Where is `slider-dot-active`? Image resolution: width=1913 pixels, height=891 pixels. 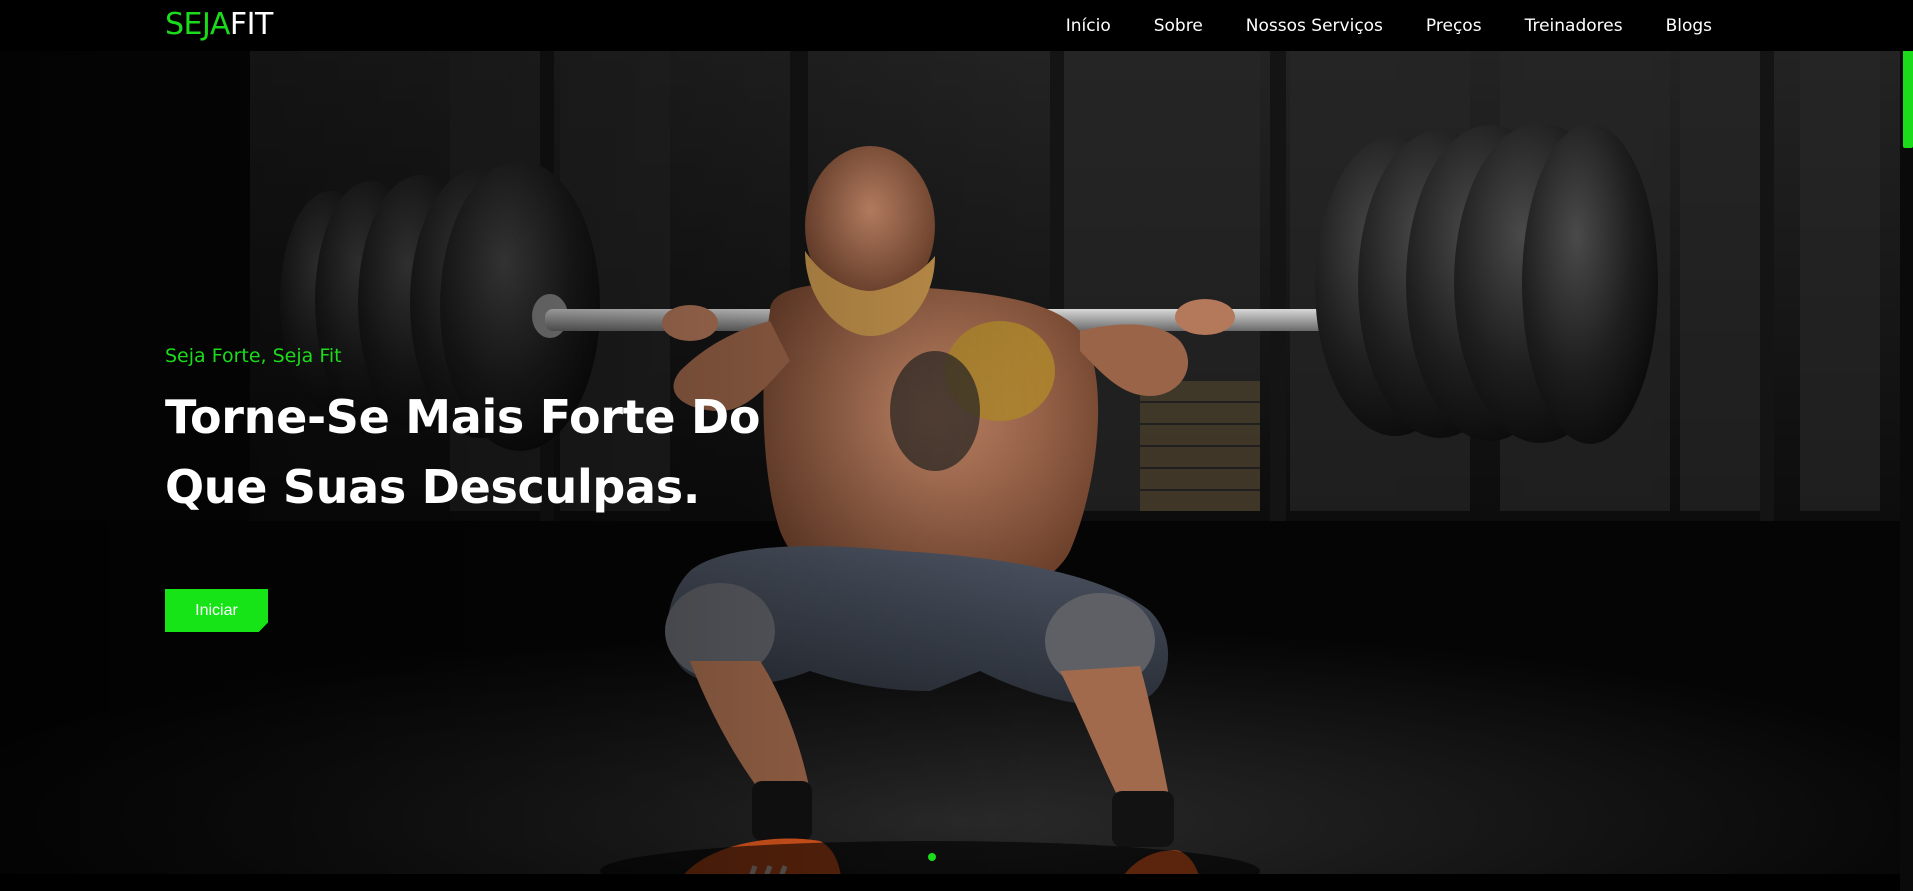 slider-dot-active is located at coordinates (932, 857).